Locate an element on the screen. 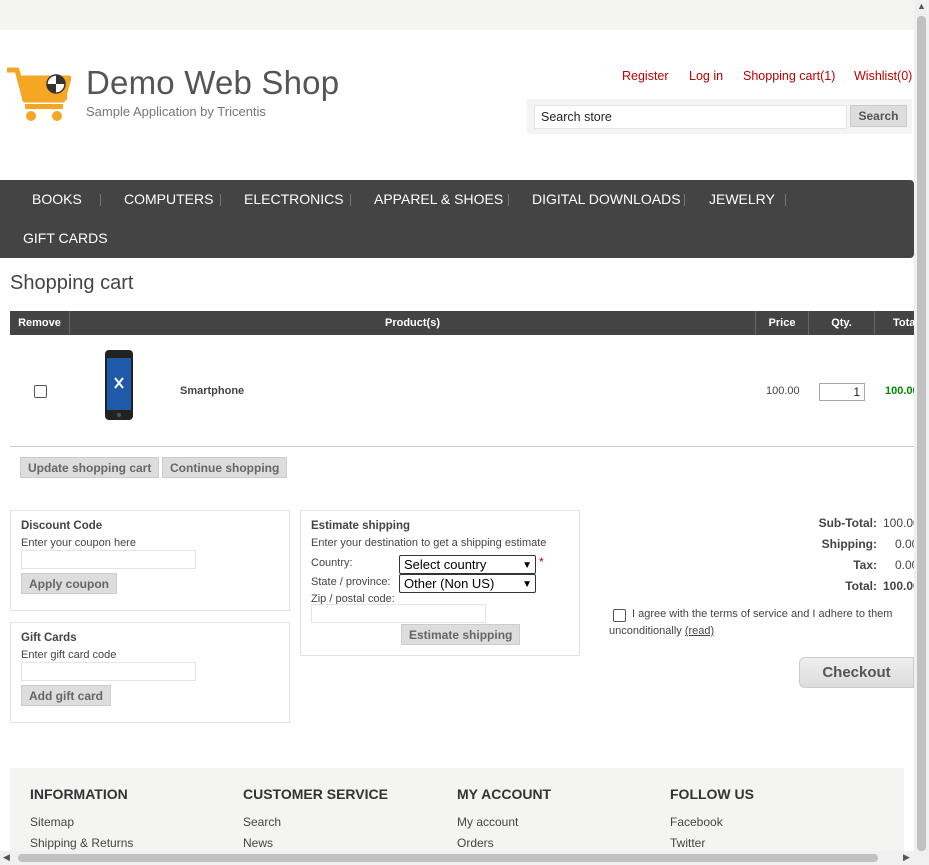 The width and height of the screenshot is (929, 865). footer-link-shipping-returns: Shipping & Returns is located at coordinates (81, 843).